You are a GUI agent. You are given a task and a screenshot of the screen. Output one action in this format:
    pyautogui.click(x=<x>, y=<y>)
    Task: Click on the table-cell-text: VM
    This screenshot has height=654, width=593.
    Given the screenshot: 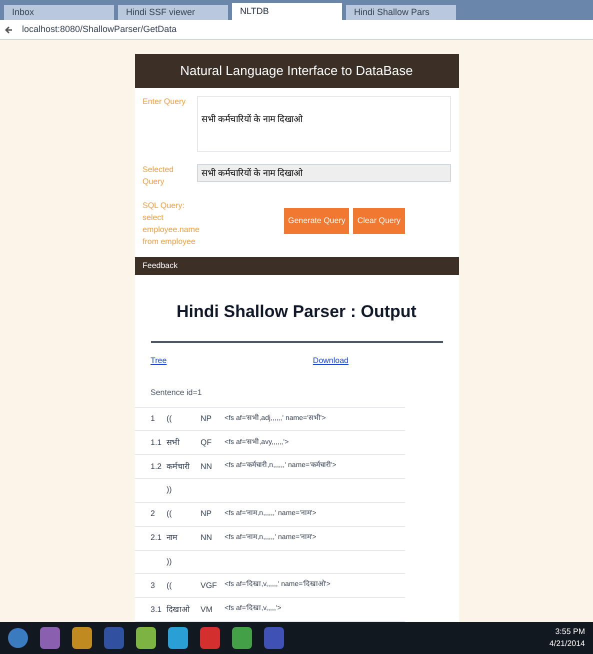 What is the action you would take?
    pyautogui.click(x=207, y=610)
    